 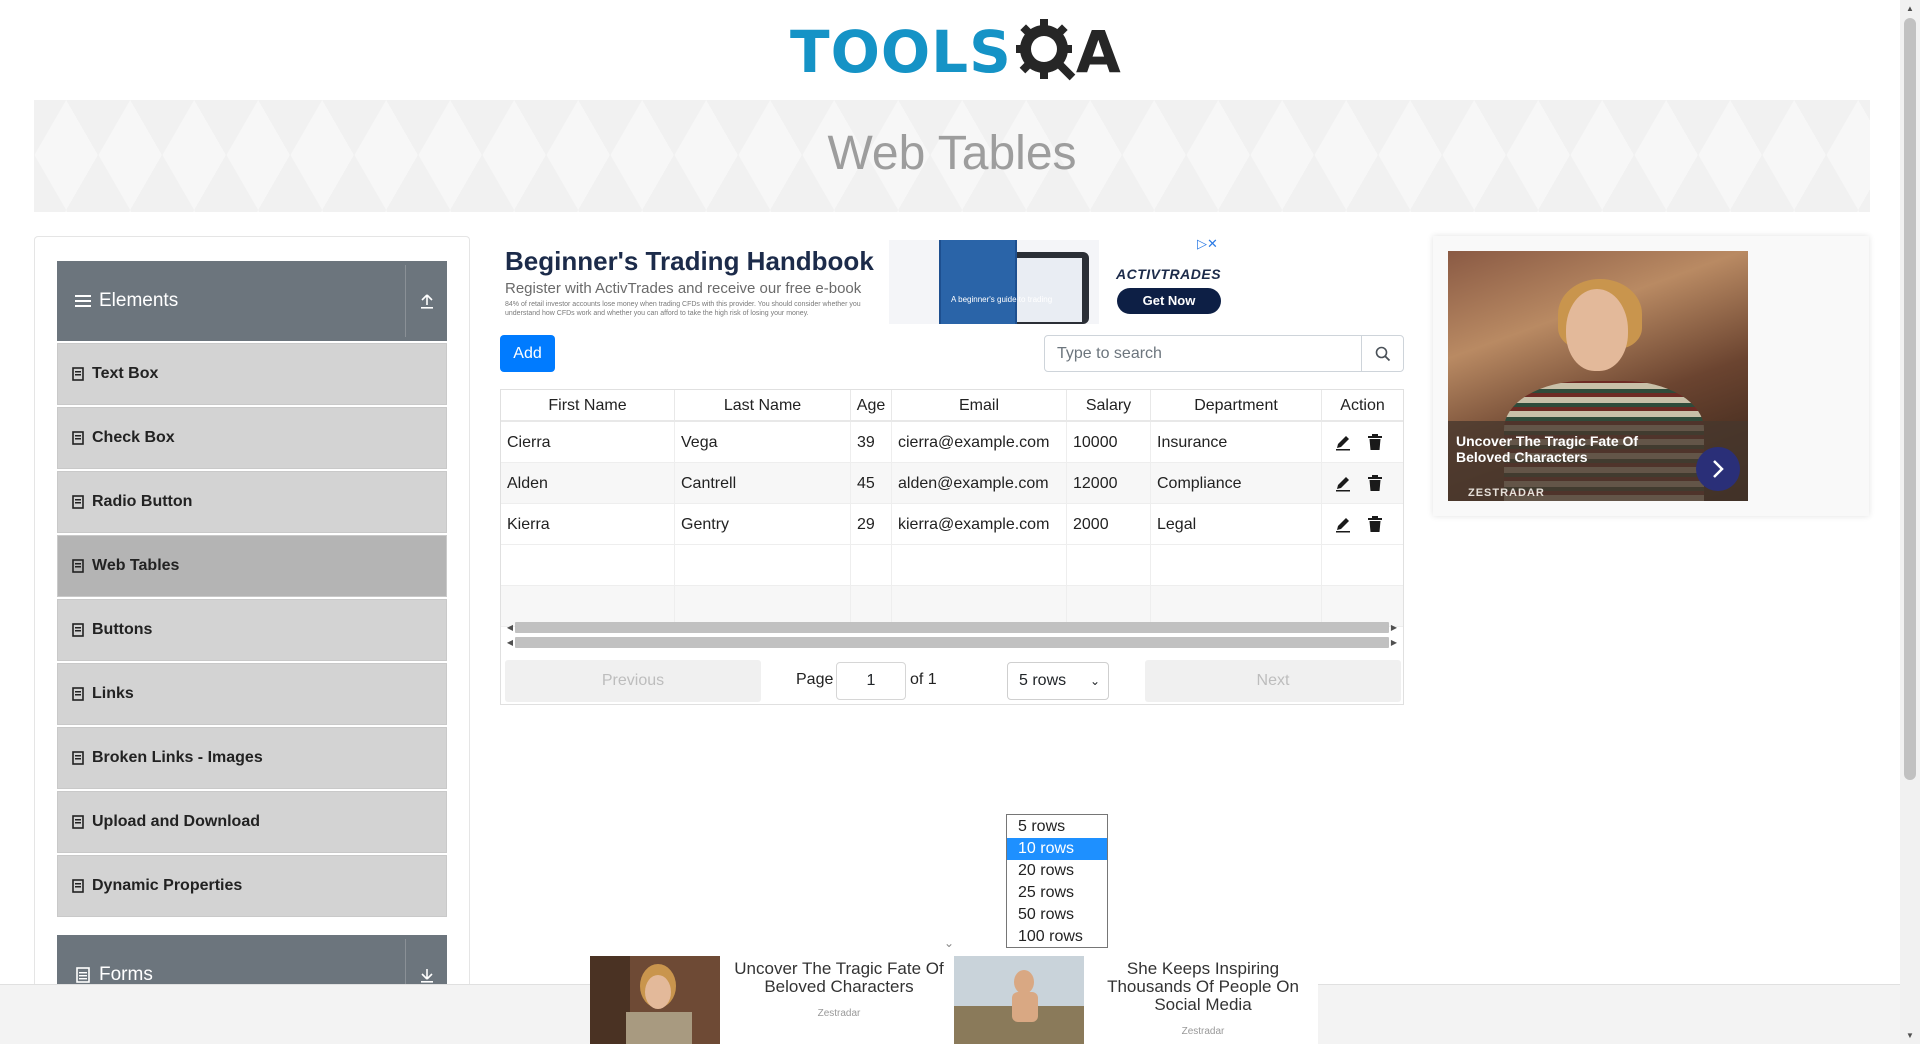 I want to click on collapse-toggle, so click(x=426, y=301).